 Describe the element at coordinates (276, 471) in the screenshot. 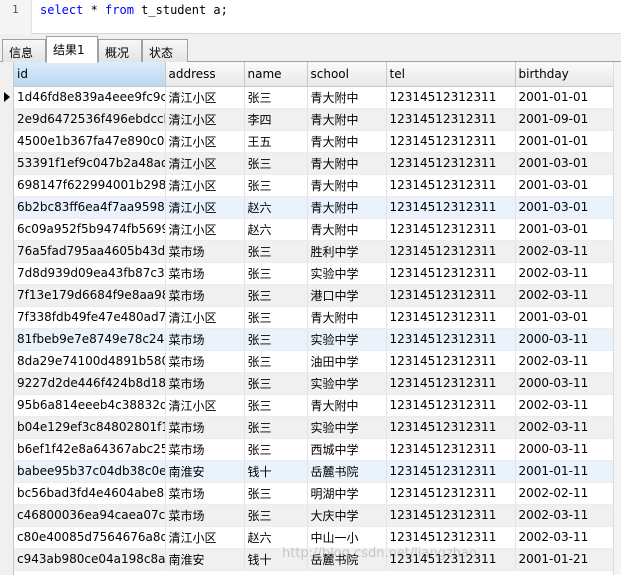

I see `cell-name: 钱十` at that location.